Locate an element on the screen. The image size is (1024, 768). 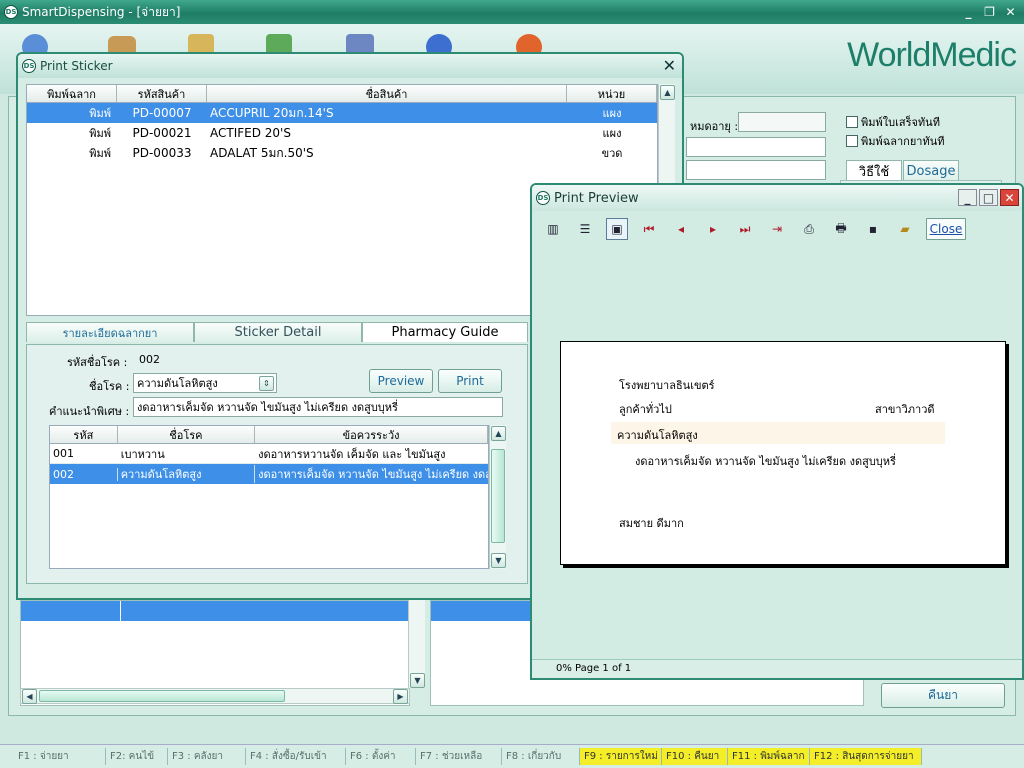
print-receipt-checkbox: พิมพ์ใบเสร็จทันที is located at coordinates (893, 122).